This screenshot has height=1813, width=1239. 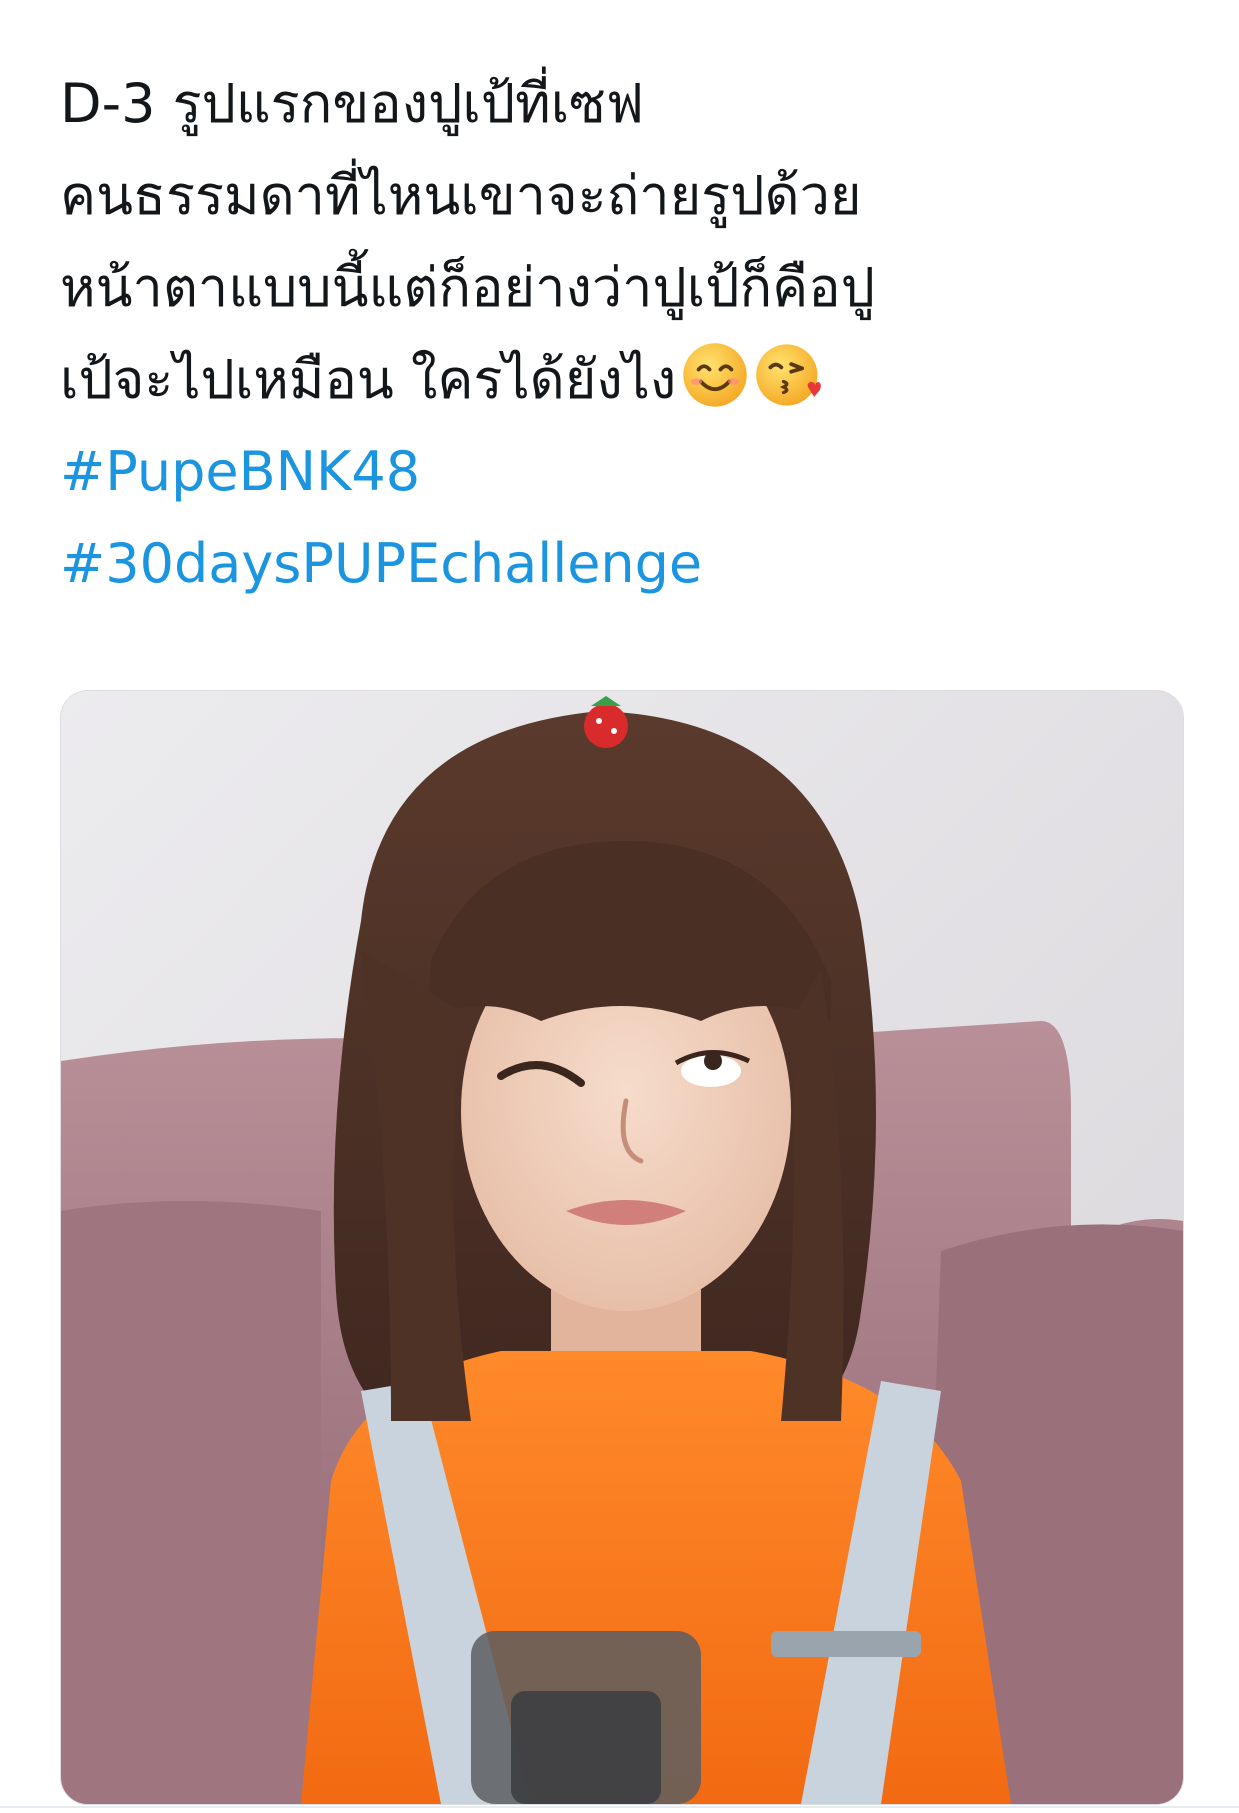 I want to click on divider, so click(x=619, y=1807).